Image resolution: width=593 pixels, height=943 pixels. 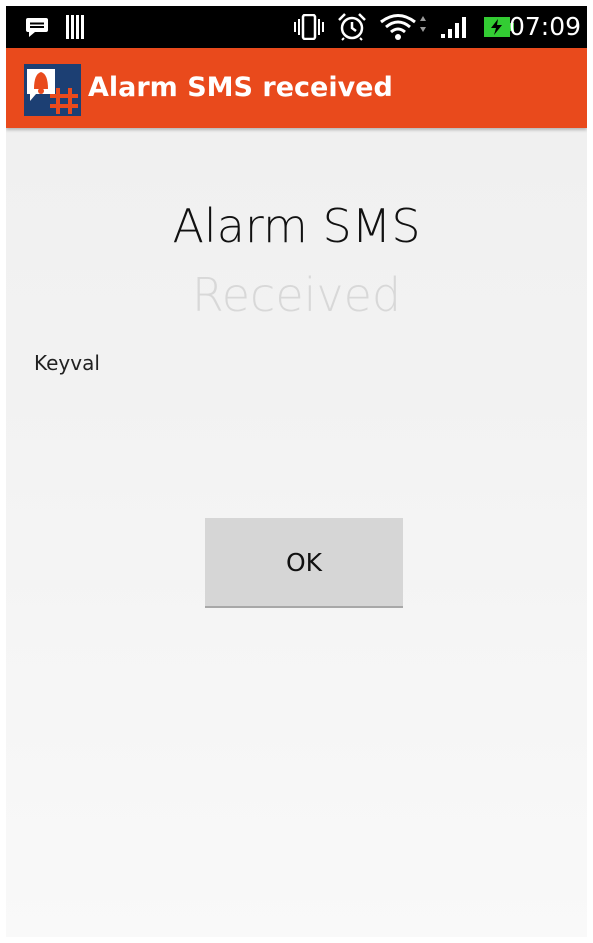 What do you see at coordinates (309, 27) in the screenshot?
I see `vibrate-icon` at bounding box center [309, 27].